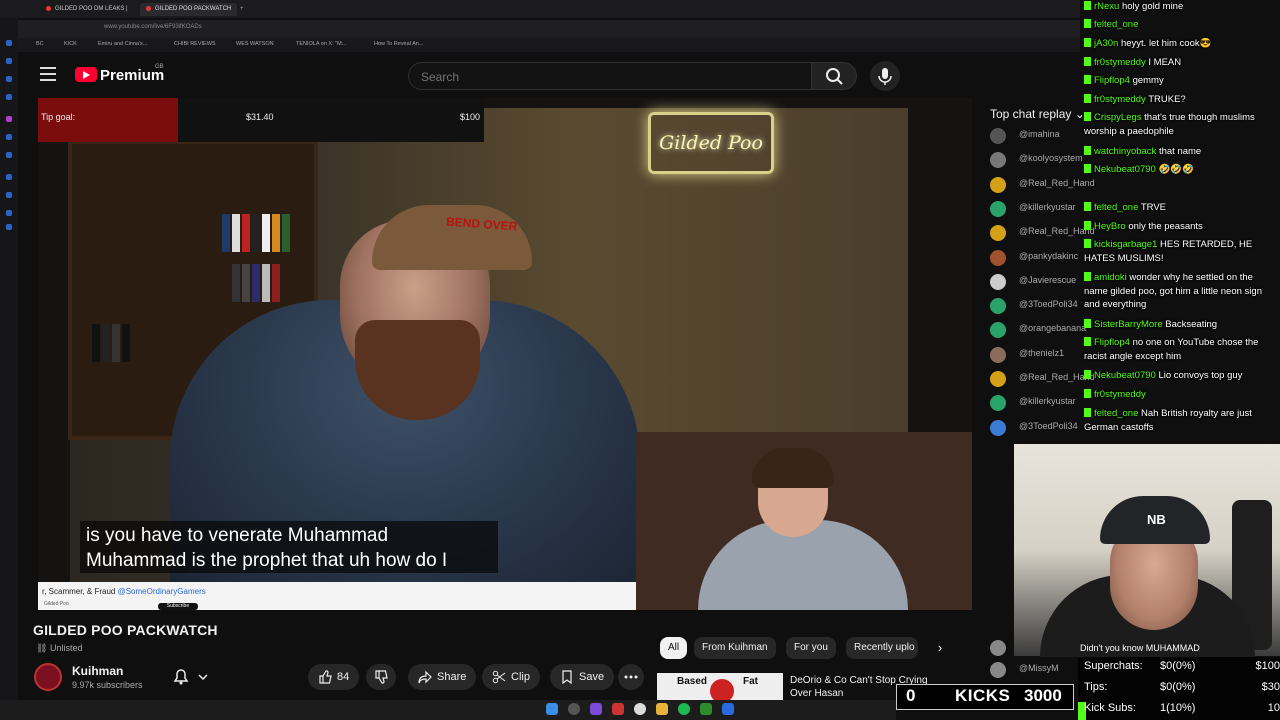  I want to click on kick-username: kickisgarbage1, so click(1125, 244).